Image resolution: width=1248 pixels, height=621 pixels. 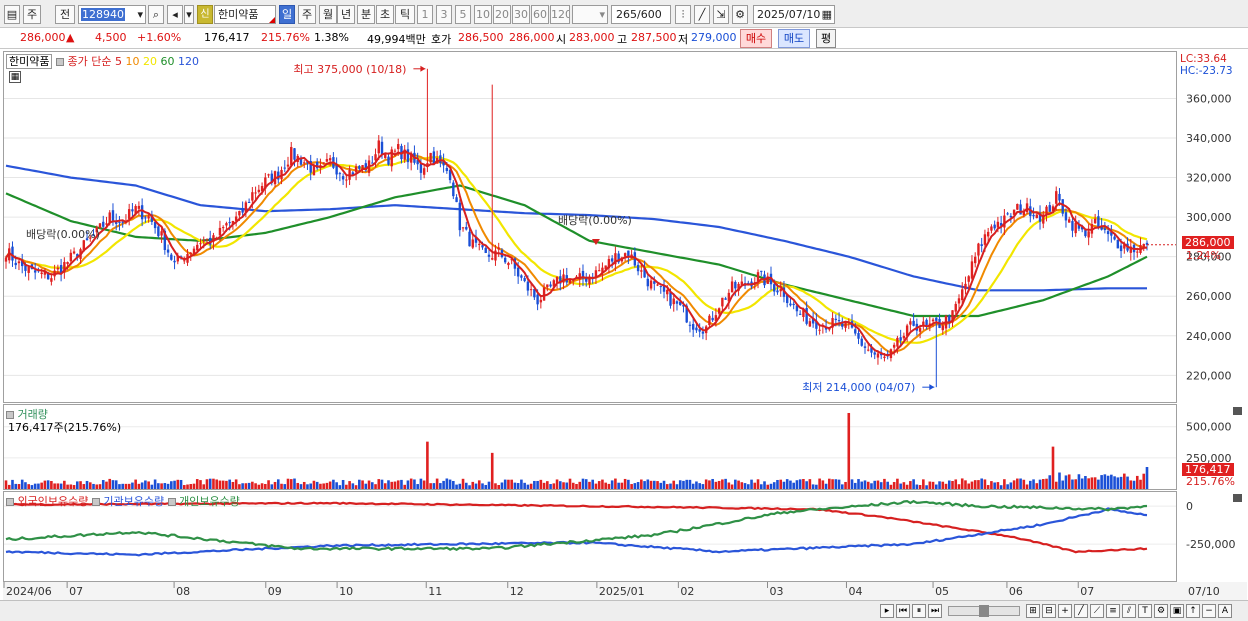 What do you see at coordinates (590, 447) in the screenshot?
I see `volume-pane` at bounding box center [590, 447].